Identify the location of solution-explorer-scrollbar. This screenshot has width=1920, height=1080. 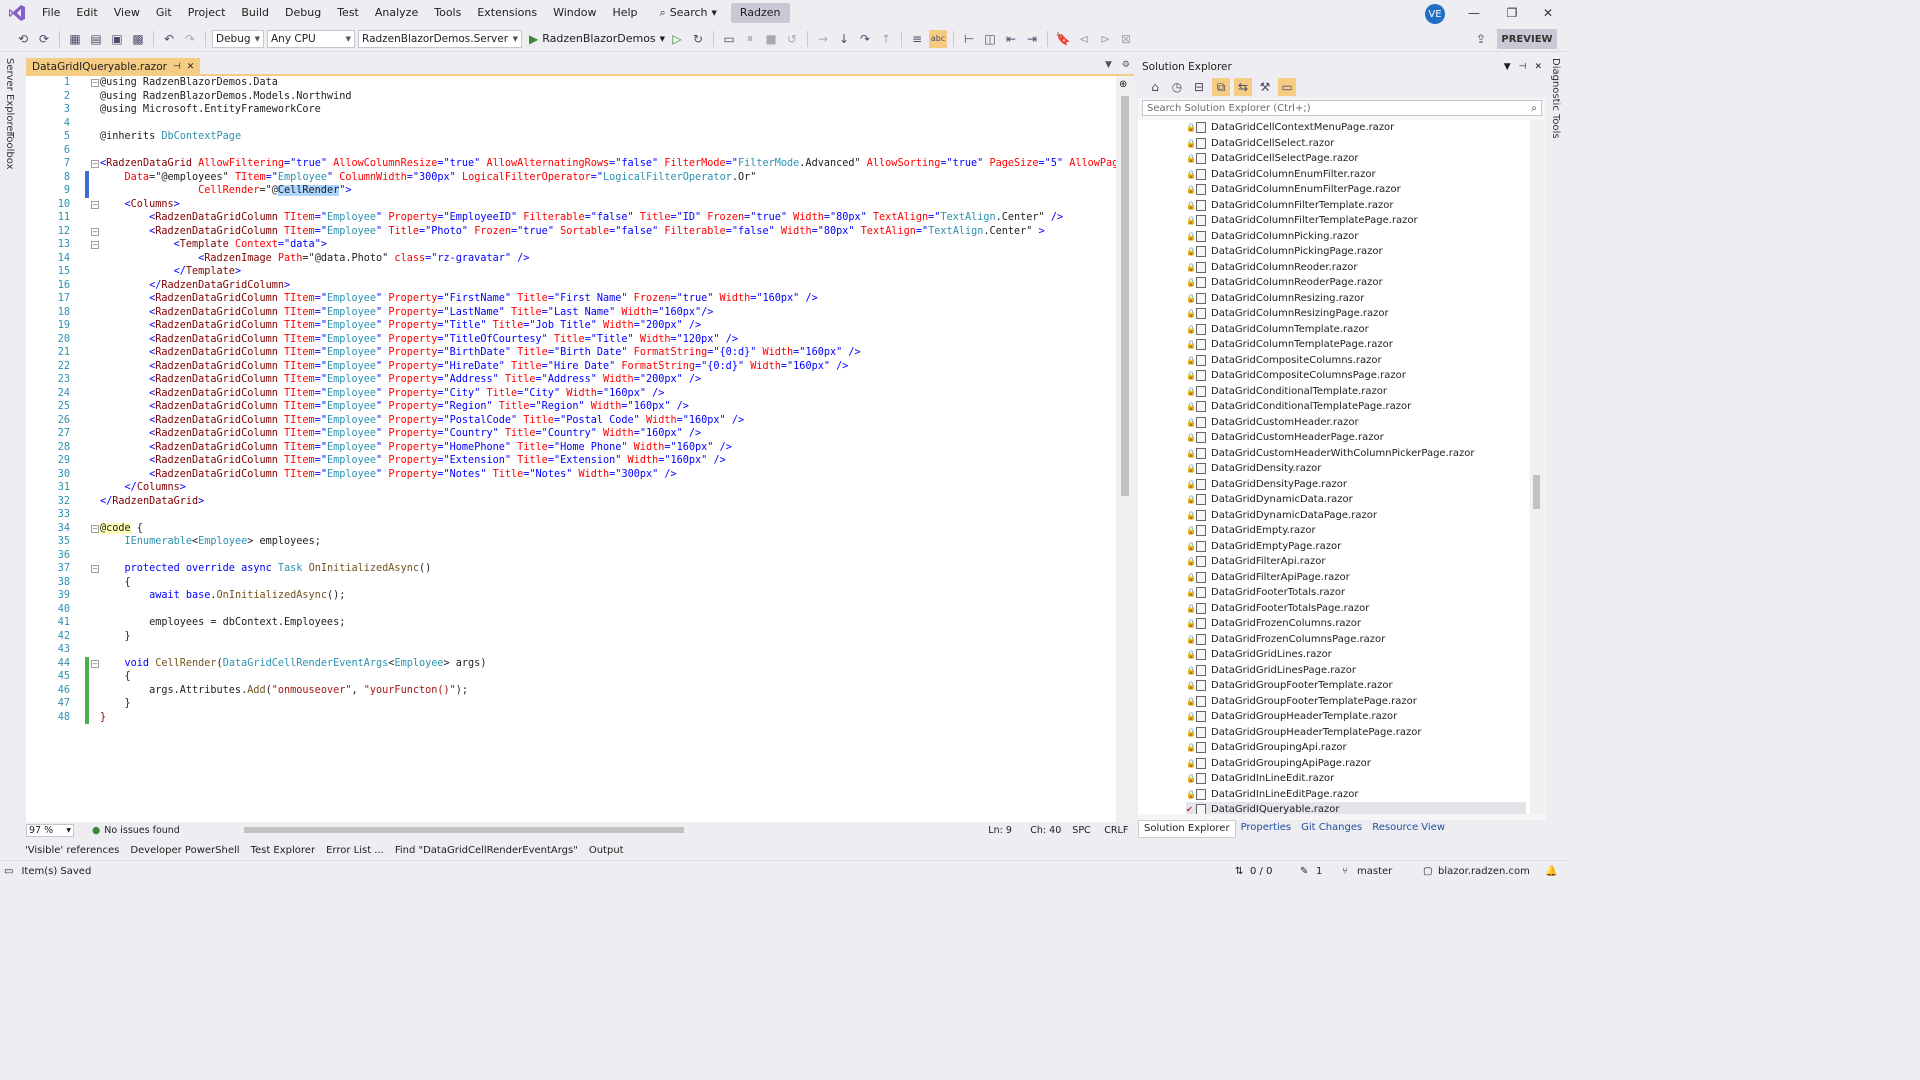
(1537, 467).